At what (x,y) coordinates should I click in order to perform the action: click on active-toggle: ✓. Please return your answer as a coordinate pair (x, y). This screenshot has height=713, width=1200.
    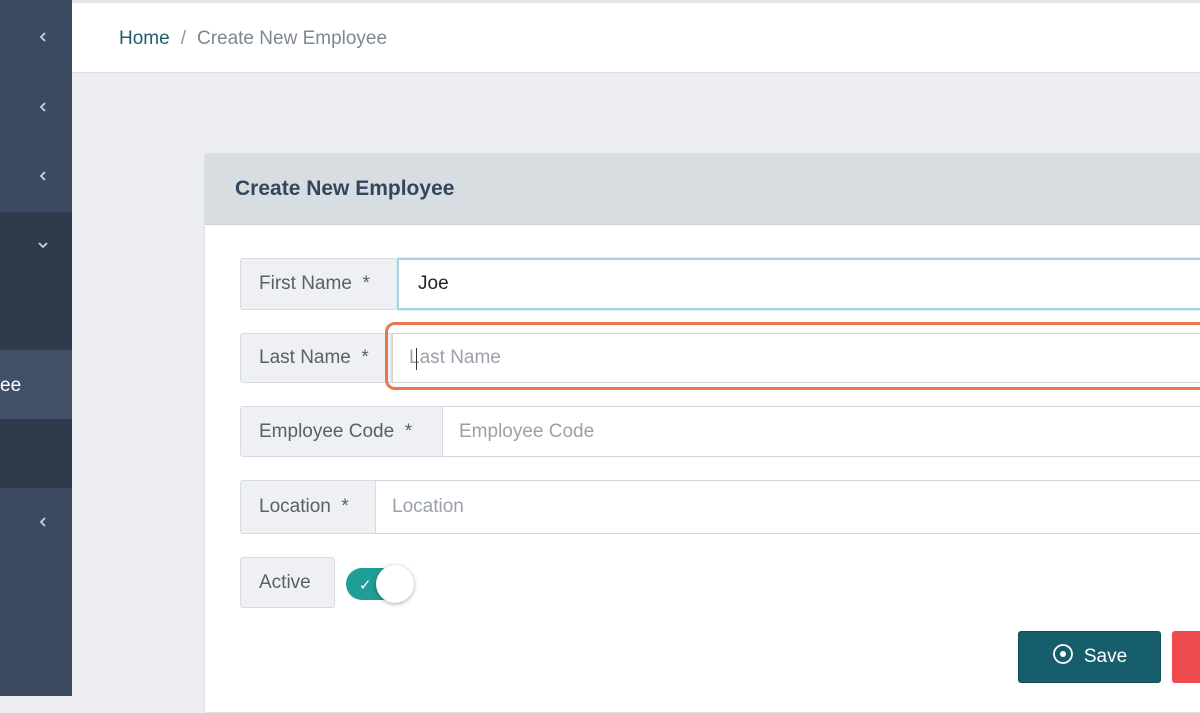
    Looking at the image, I should click on (381, 584).